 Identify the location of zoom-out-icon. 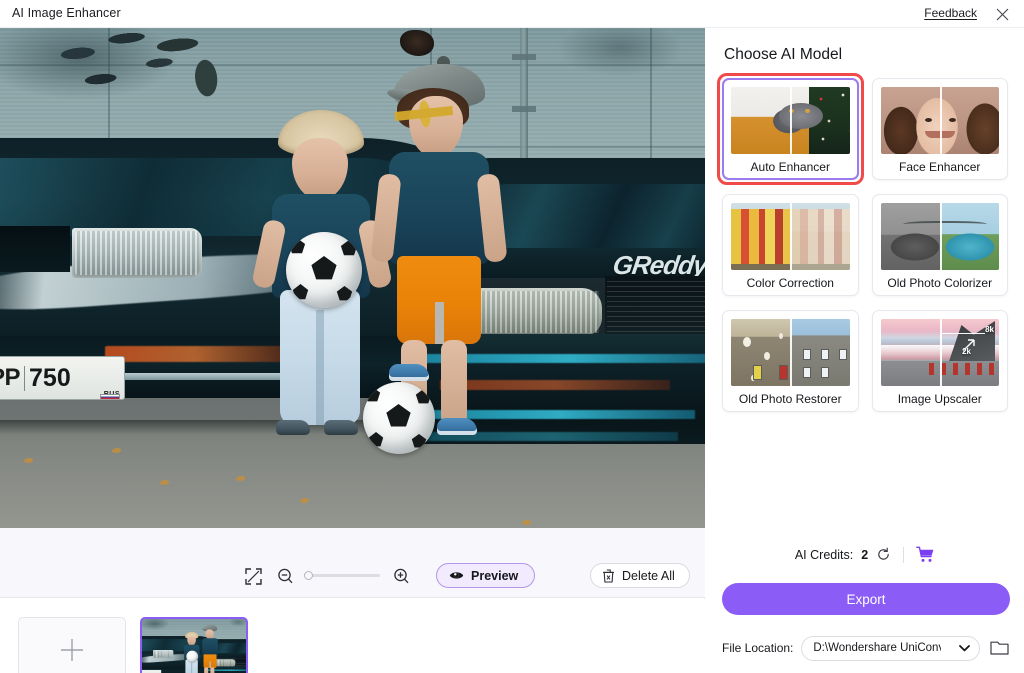
(285, 576).